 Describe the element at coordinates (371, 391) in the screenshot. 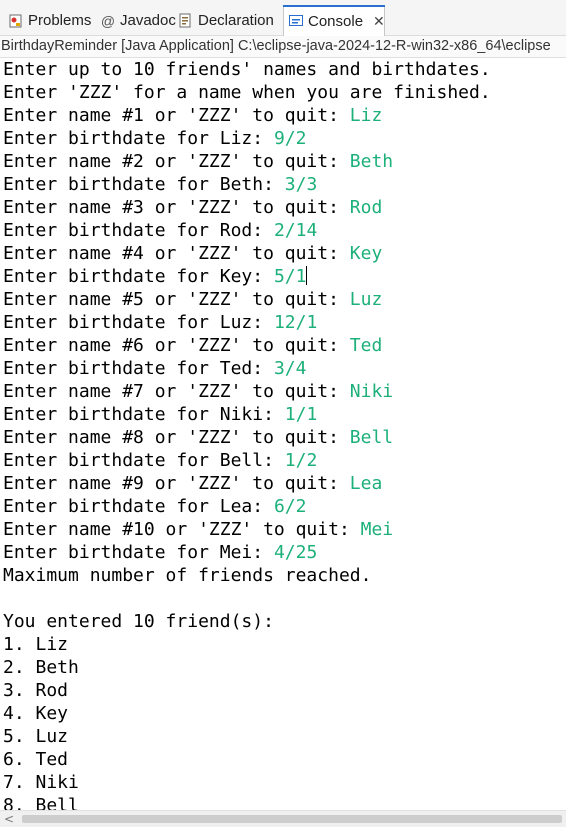

I see `user-input: Niki` at that location.